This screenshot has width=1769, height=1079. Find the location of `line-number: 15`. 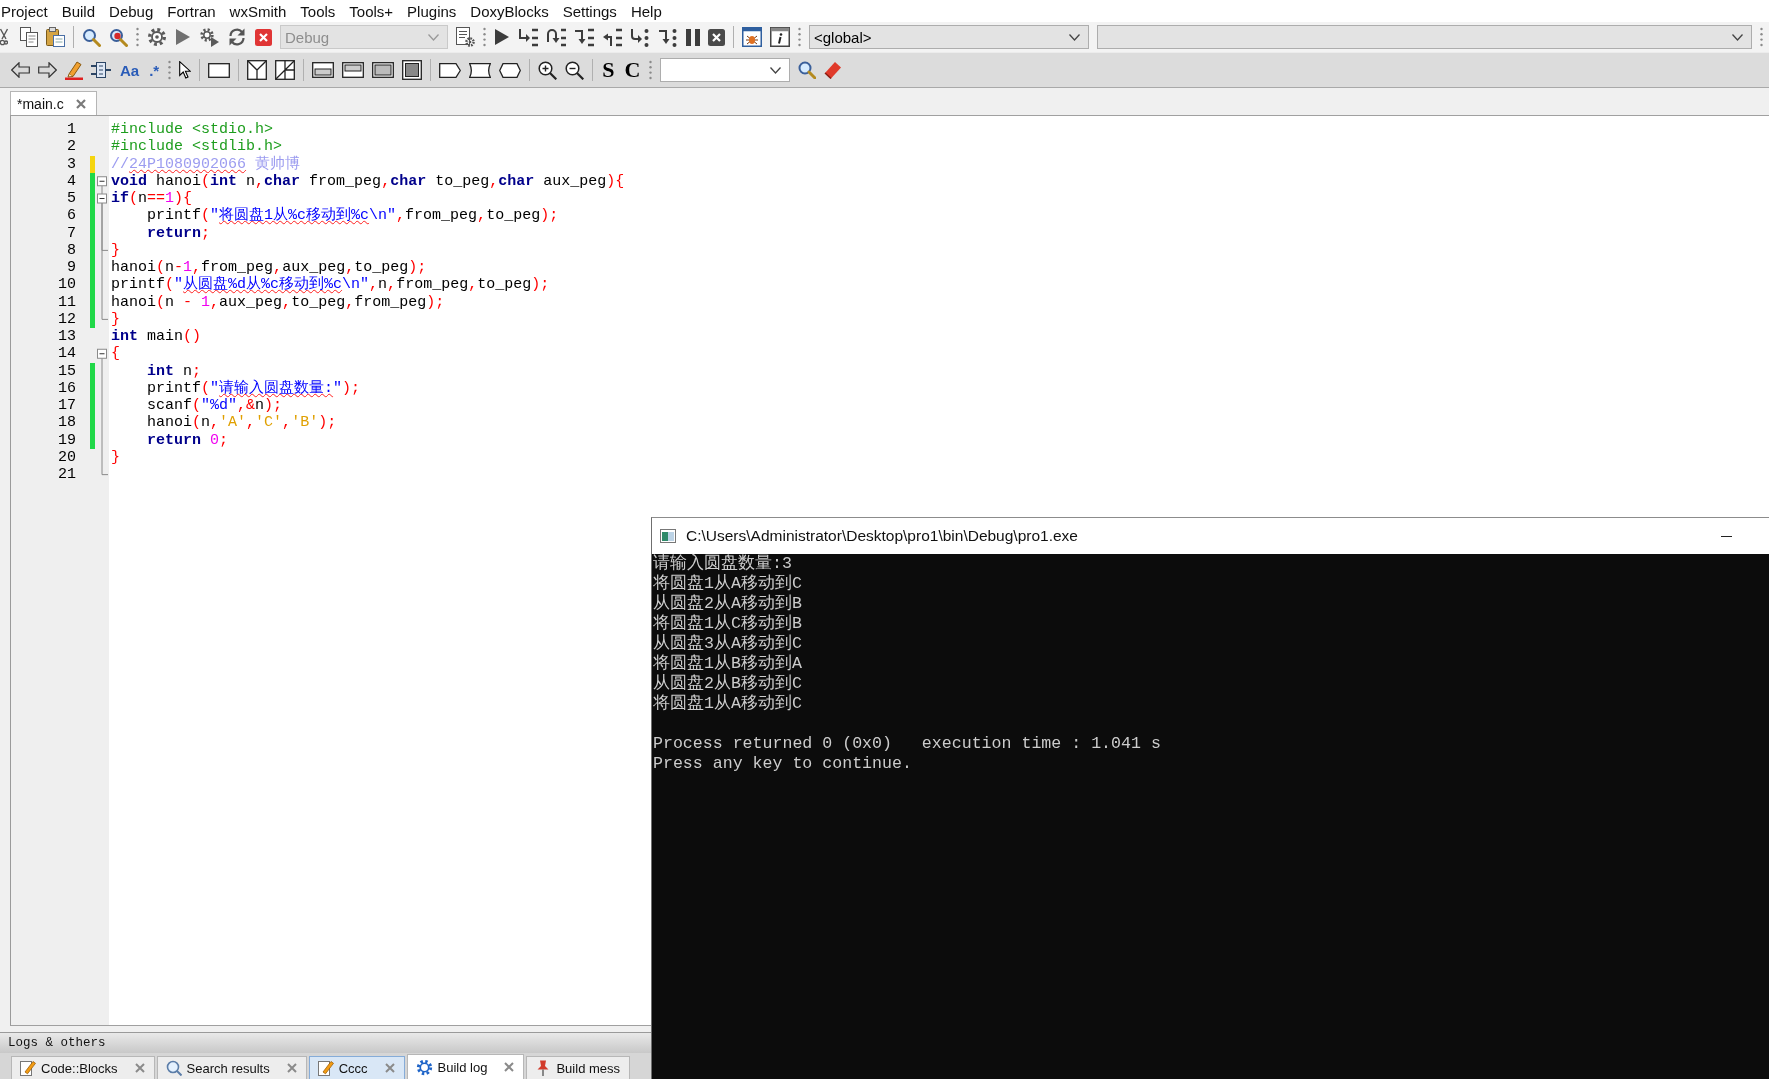

line-number: 15 is located at coordinates (67, 371).